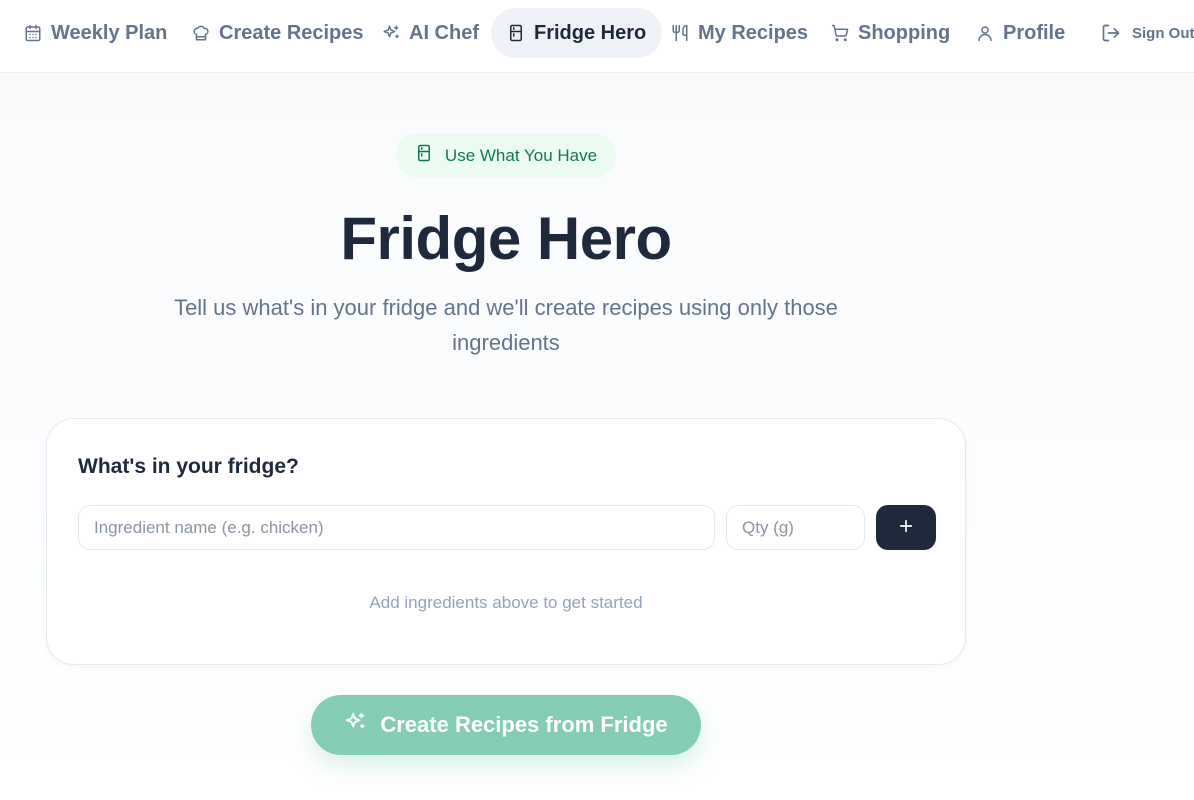 The height and width of the screenshot is (800, 1194). Describe the element at coordinates (1034, 32) in the screenshot. I see `nav-label: Profile` at that location.